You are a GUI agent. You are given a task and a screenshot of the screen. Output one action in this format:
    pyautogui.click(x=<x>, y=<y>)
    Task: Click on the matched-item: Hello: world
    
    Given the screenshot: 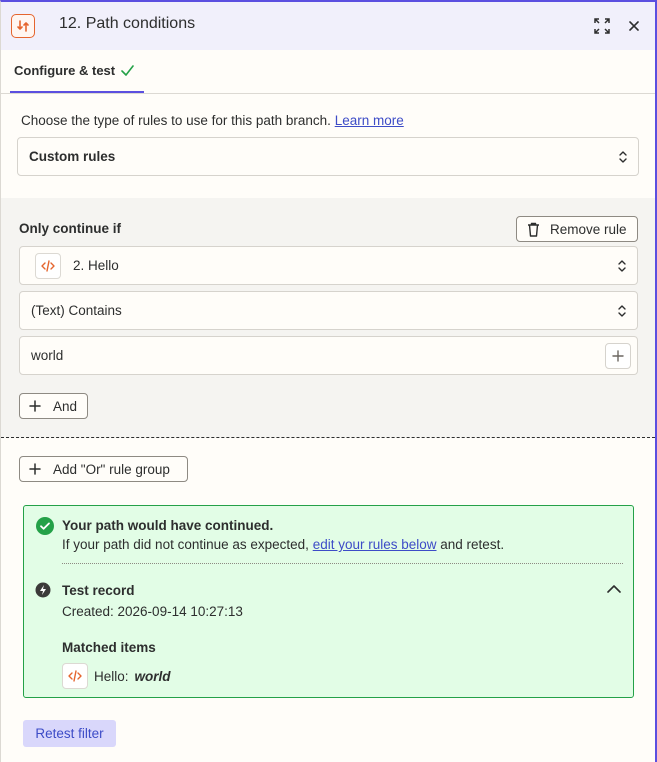 What is the action you would take?
    pyautogui.click(x=116, y=676)
    